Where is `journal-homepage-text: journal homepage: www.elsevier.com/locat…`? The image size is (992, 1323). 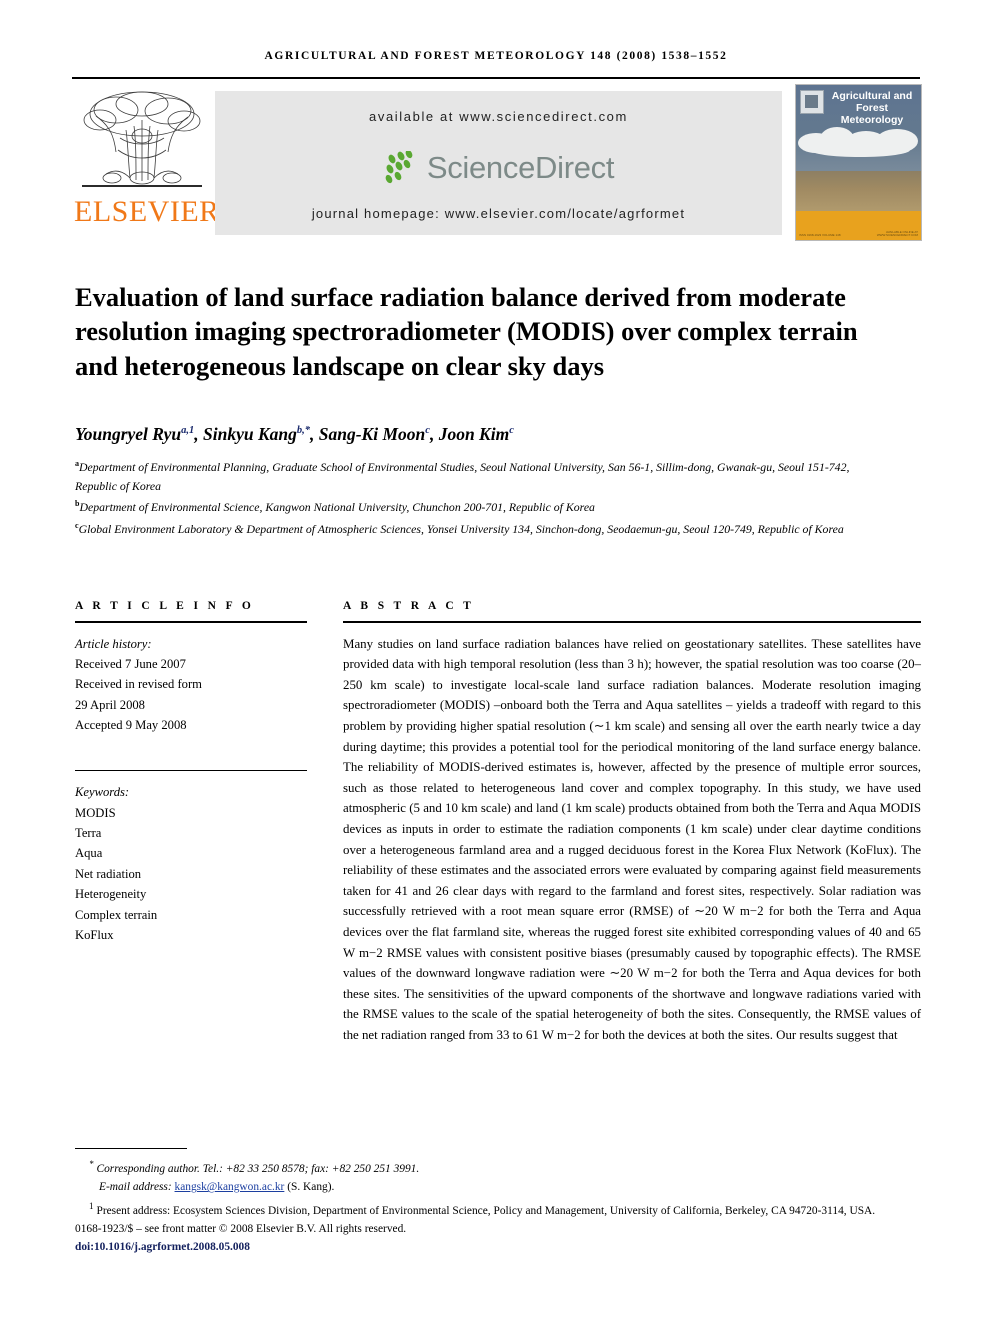
journal-homepage-text: journal homepage: www.elsevier.com/locat… is located at coordinates (498, 213).